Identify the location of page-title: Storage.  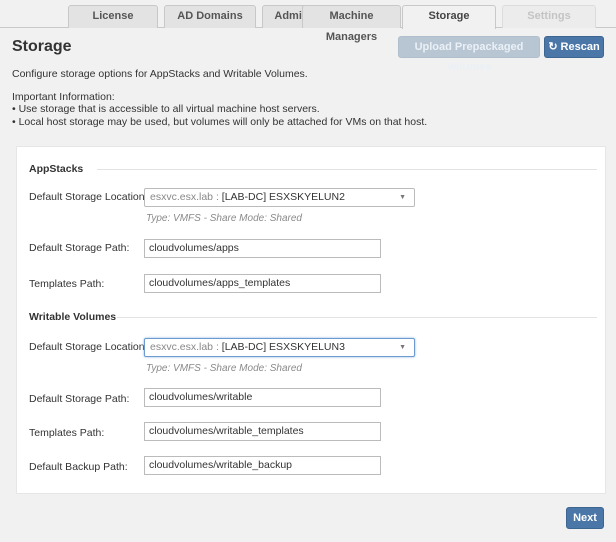
(42, 46).